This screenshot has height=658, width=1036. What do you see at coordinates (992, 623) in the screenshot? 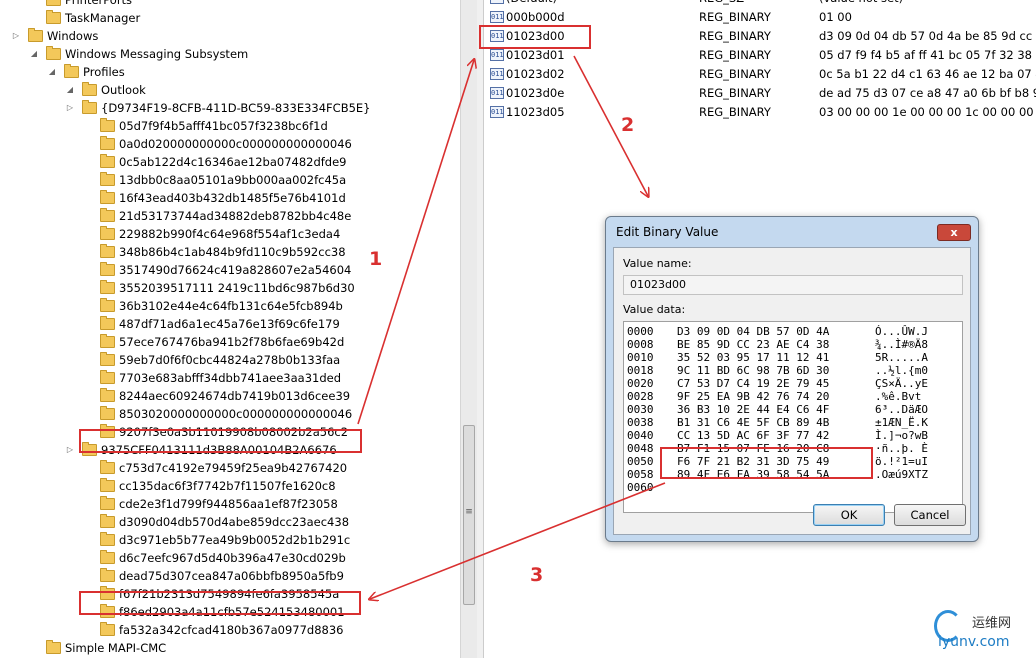
I see `watermark-cn: 运维网` at bounding box center [992, 623].